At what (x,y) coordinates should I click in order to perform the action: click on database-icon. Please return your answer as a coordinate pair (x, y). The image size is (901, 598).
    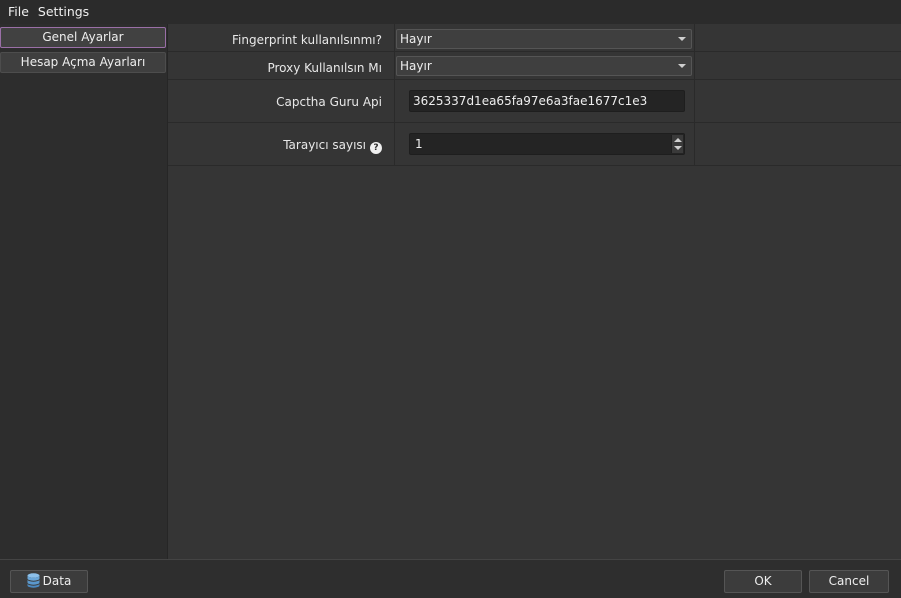
    Looking at the image, I should click on (33, 580).